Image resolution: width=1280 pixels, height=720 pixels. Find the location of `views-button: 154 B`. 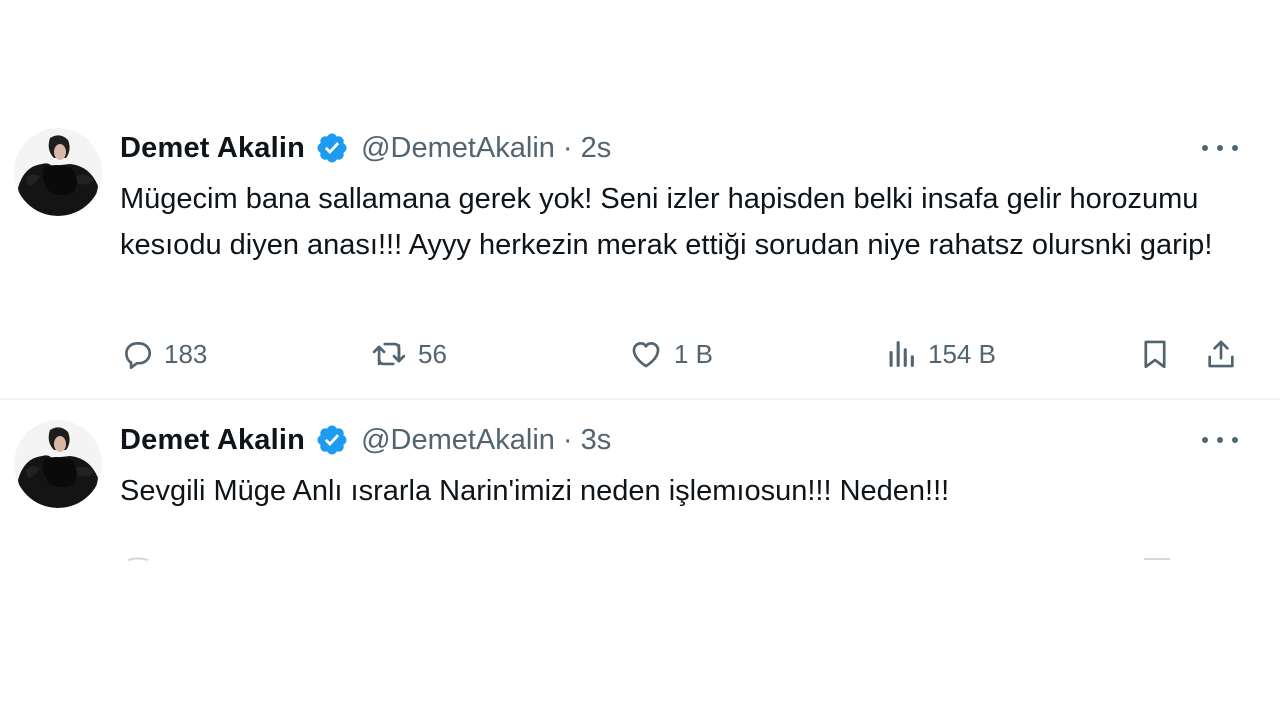

views-button: 154 B is located at coordinates (940, 354).